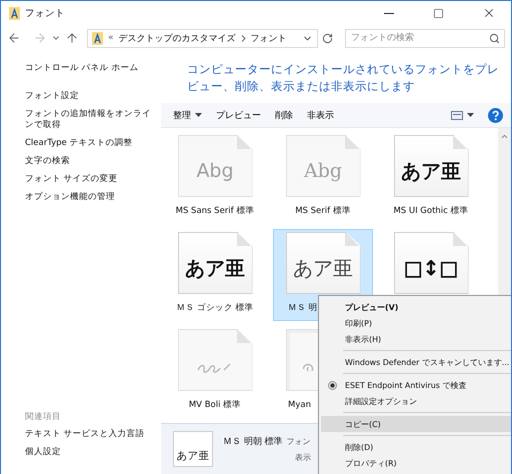  I want to click on up-button, so click(72, 38).